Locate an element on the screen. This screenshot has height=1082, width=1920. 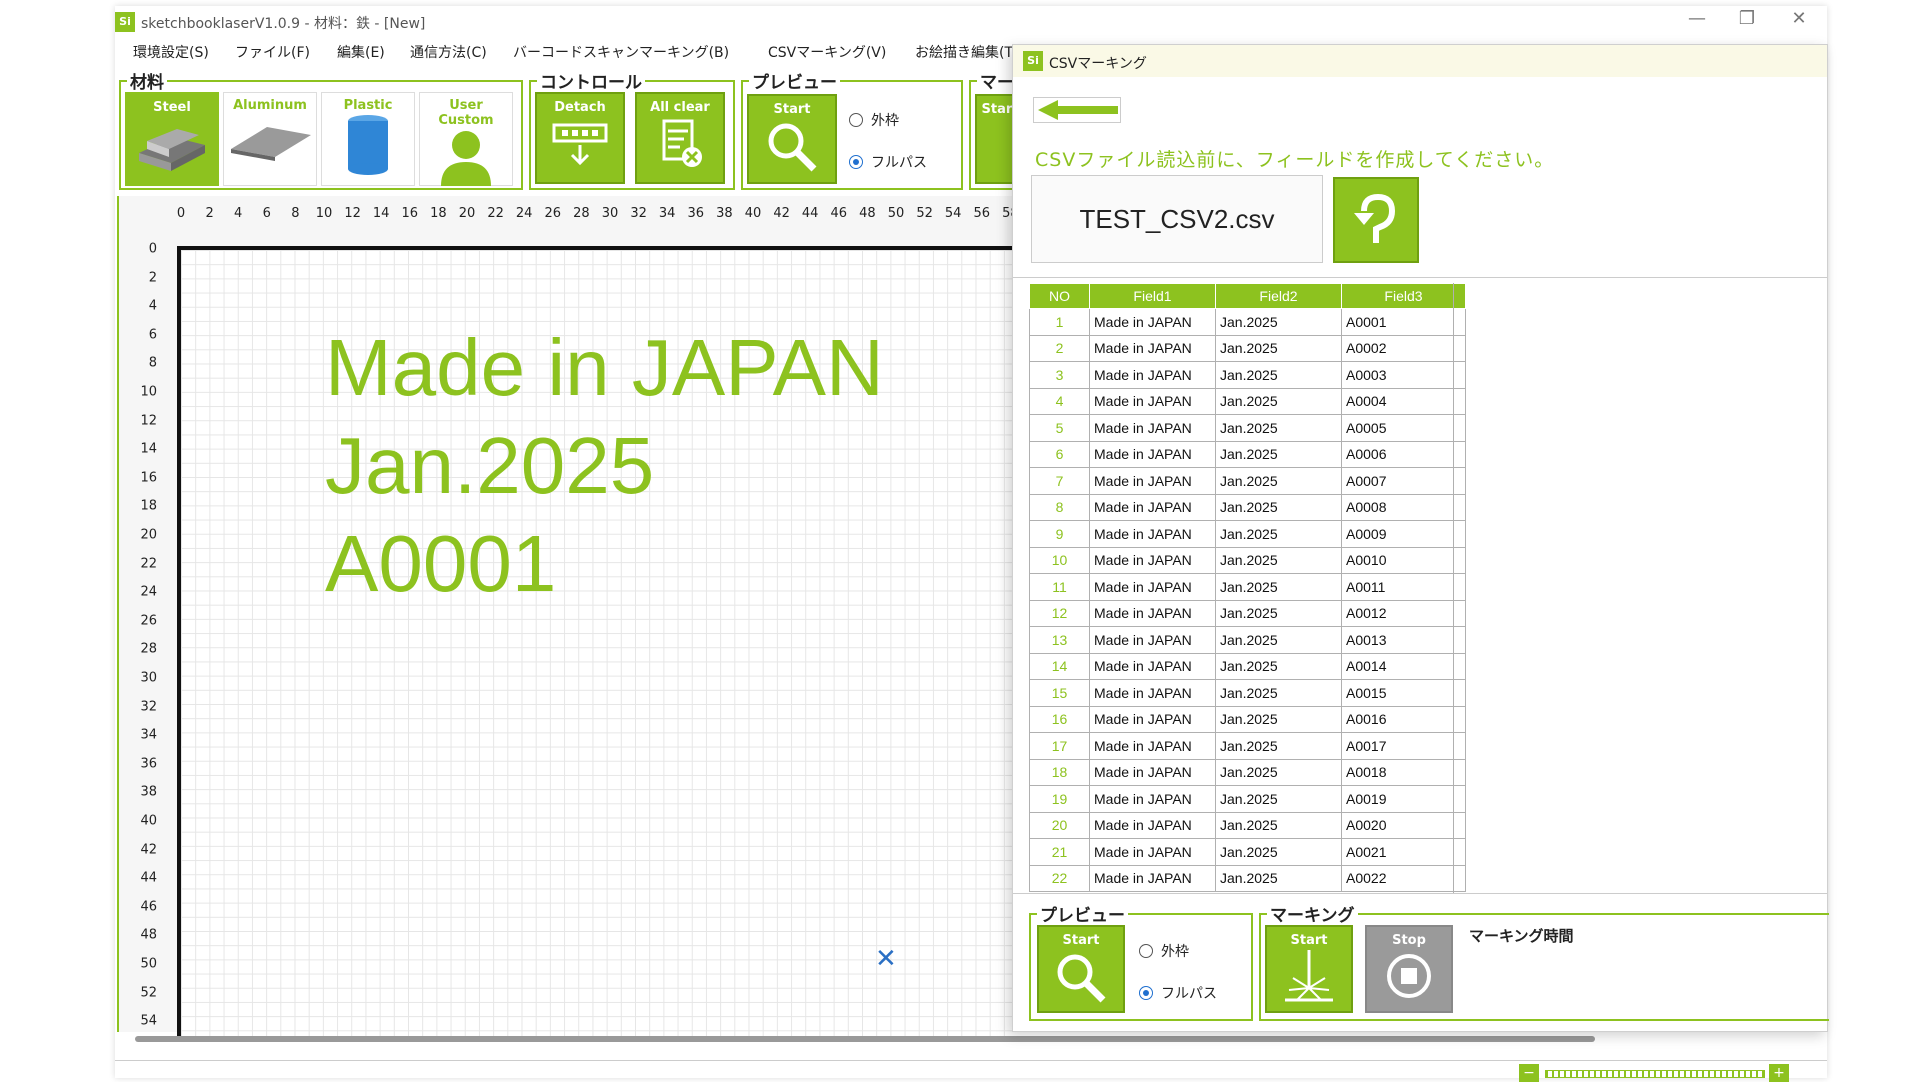
csv-preview-outline-radio: 外枠 is located at coordinates (1164, 951).